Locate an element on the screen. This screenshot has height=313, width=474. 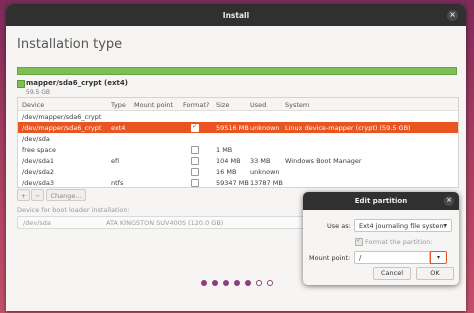
col-device: Device is located at coordinates (33, 105).